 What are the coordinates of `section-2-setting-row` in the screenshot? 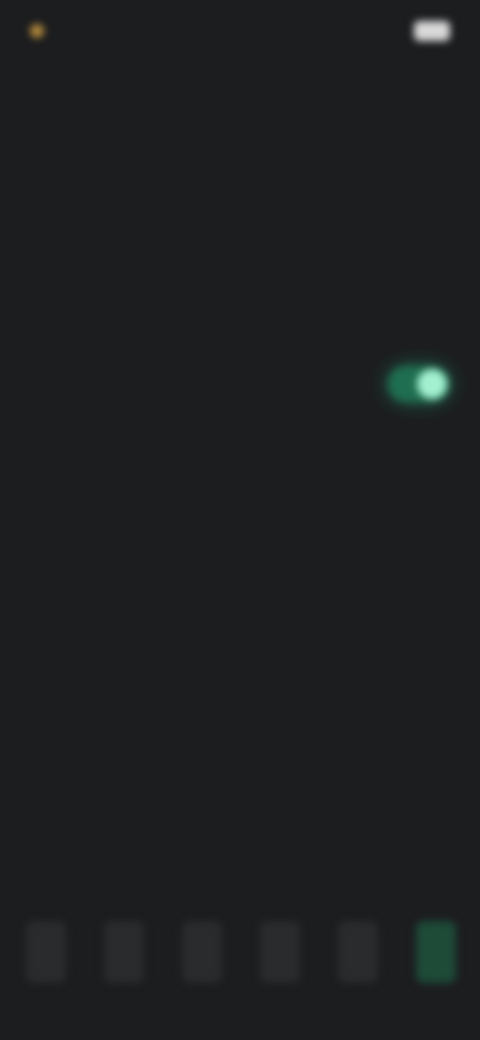 It's located at (240, 496).